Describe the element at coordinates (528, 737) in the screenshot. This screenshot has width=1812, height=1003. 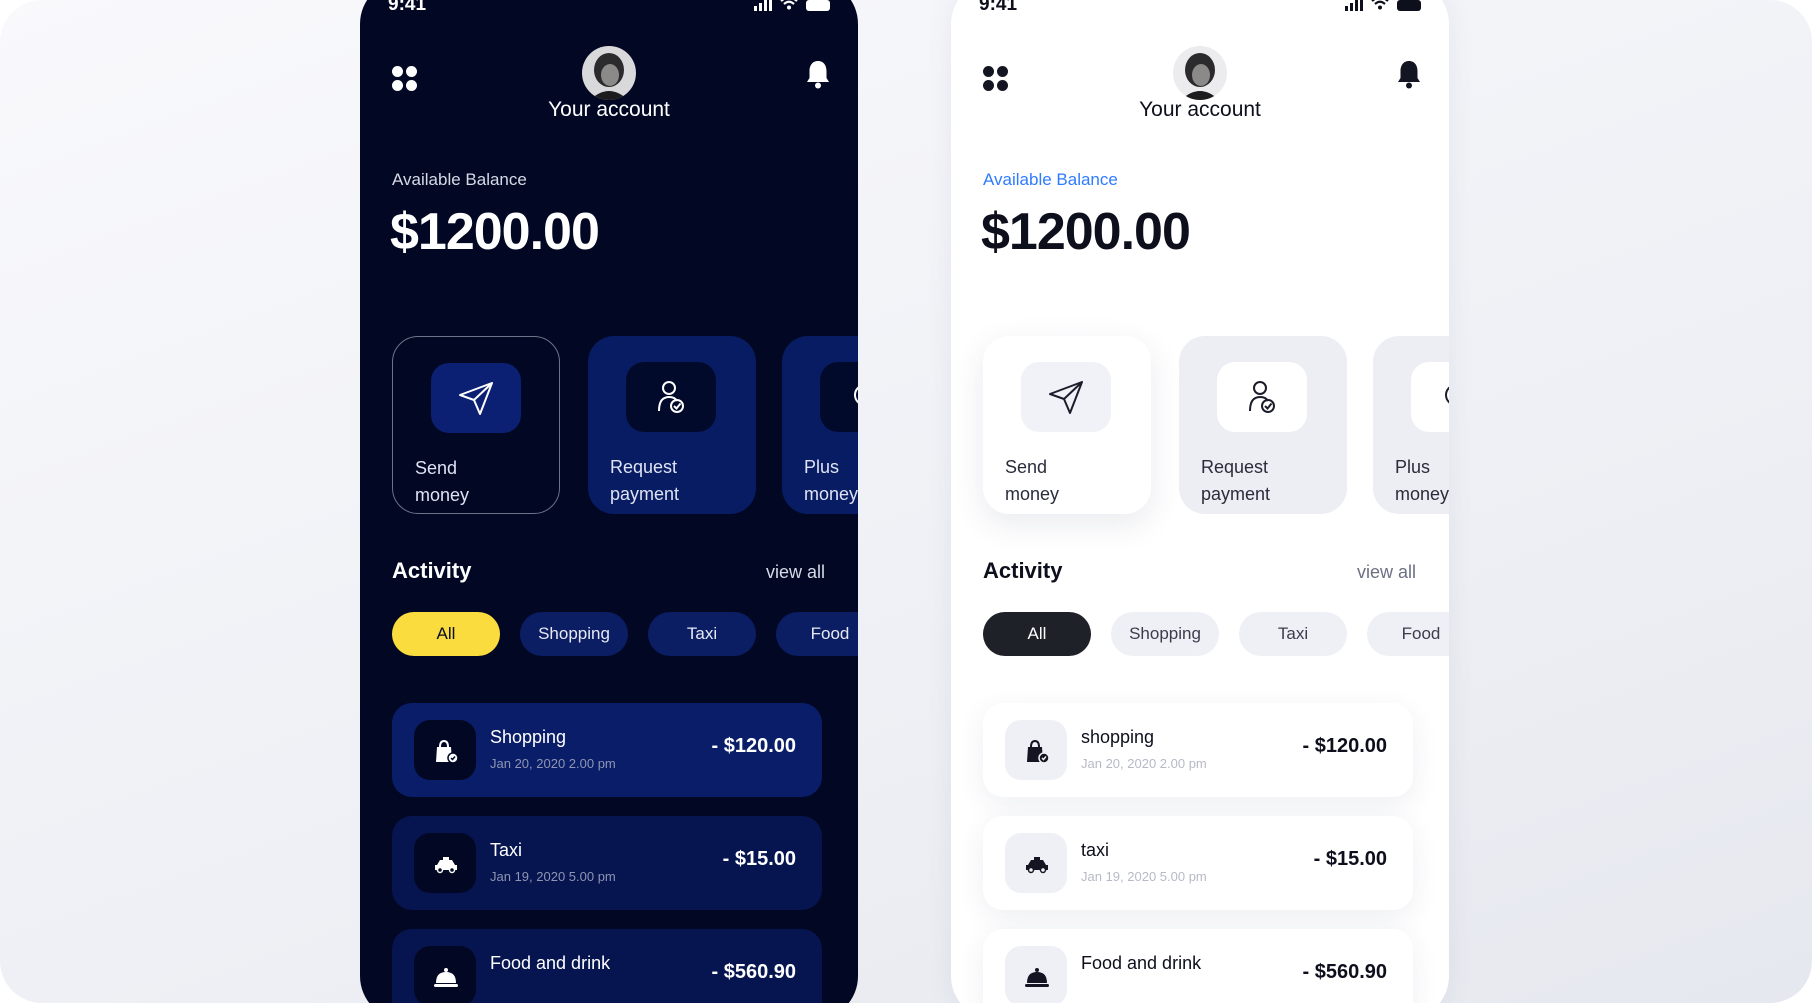
I see `transaction-name: Shopping` at that location.